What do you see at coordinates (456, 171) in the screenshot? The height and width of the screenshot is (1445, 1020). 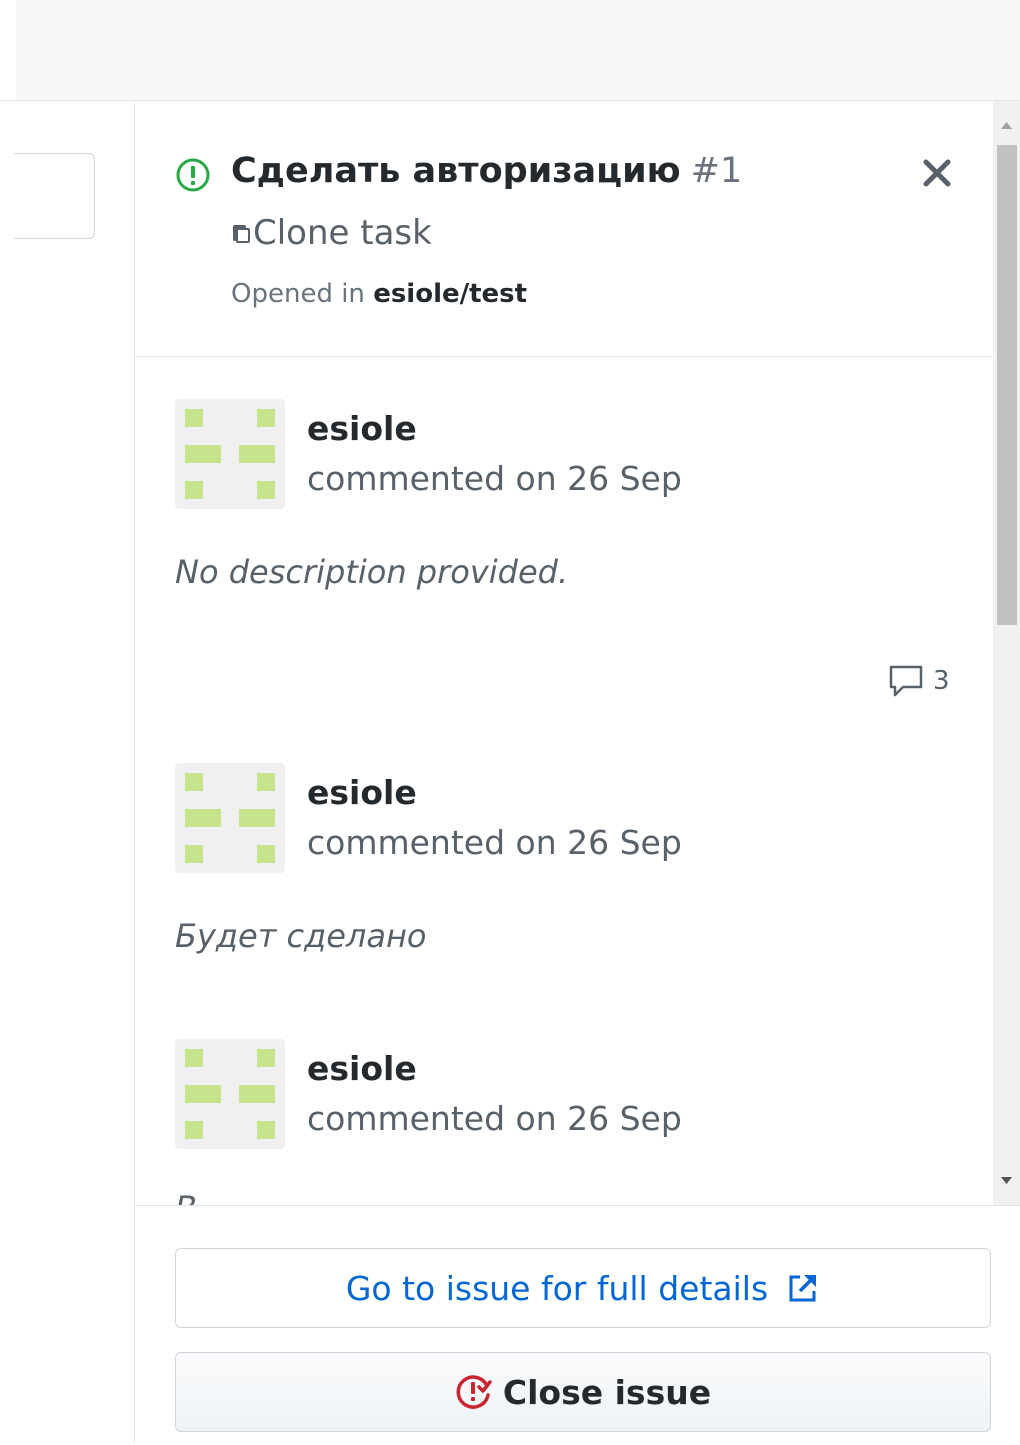 I see `issue-title-text: Сделать авторизацию` at bounding box center [456, 171].